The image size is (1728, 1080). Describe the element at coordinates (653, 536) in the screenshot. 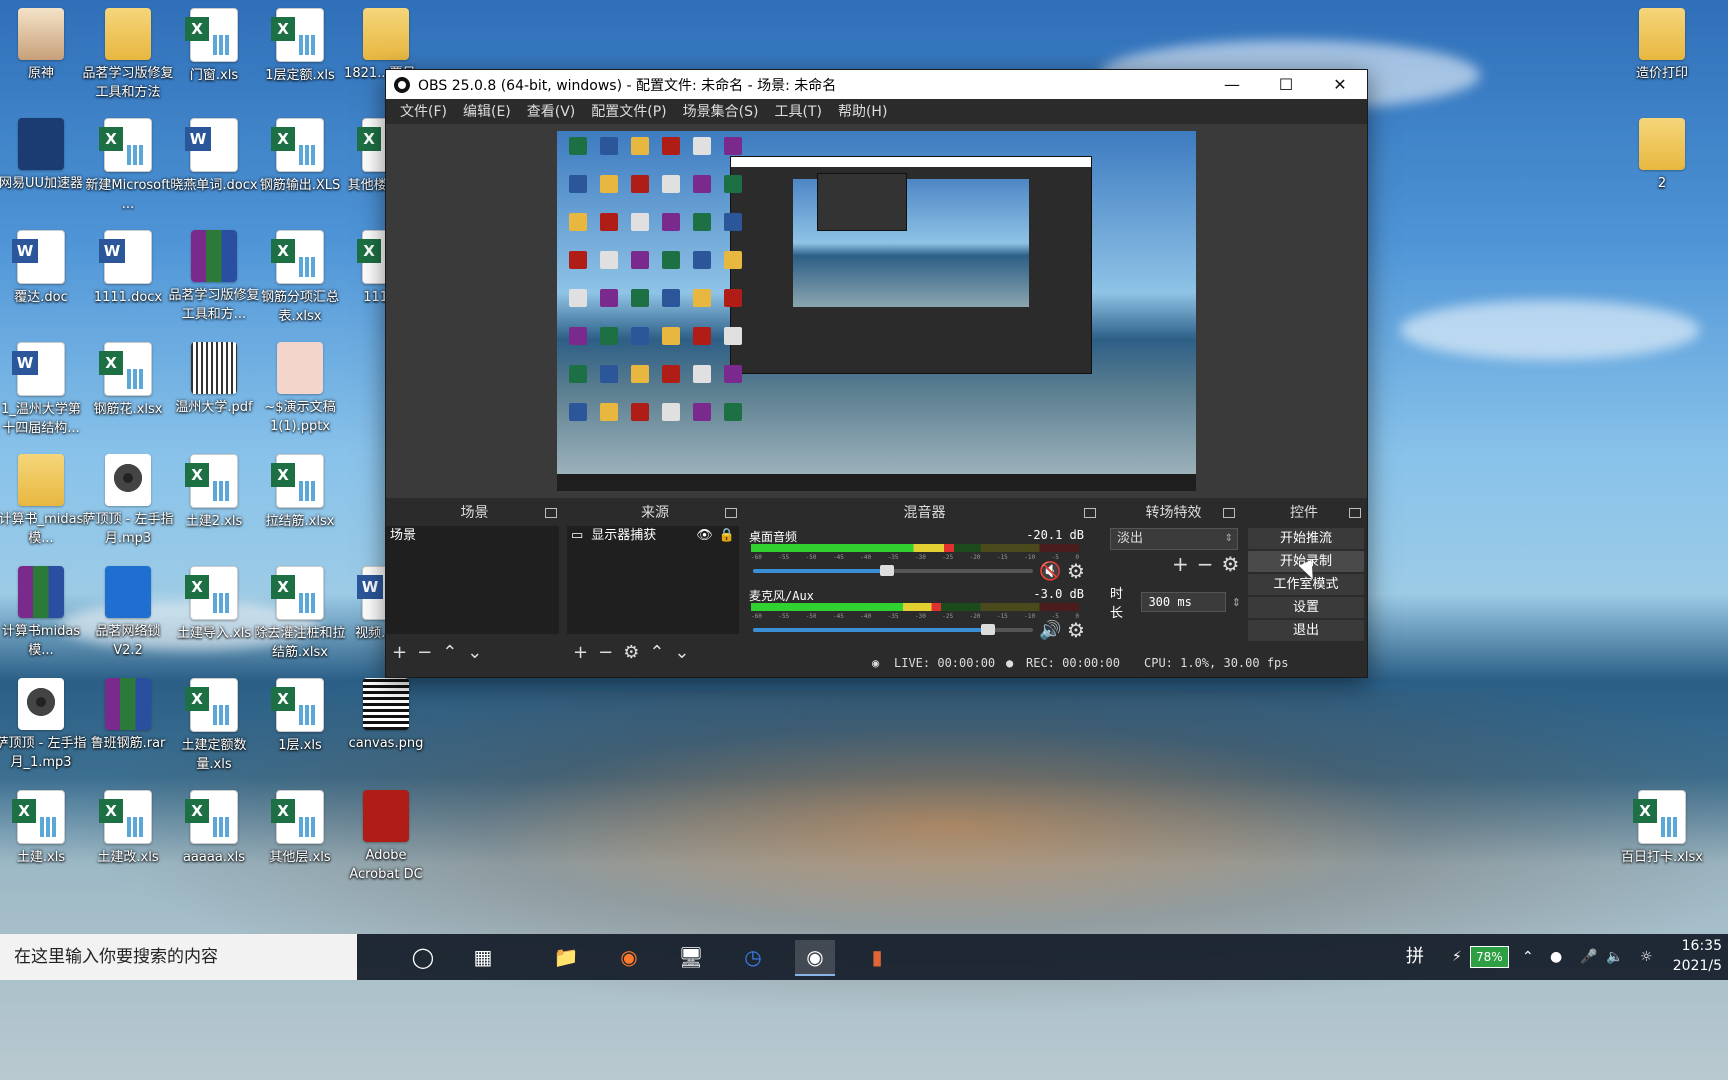

I see `source-item: ▭ 显示器捕获 👁 🔒` at that location.